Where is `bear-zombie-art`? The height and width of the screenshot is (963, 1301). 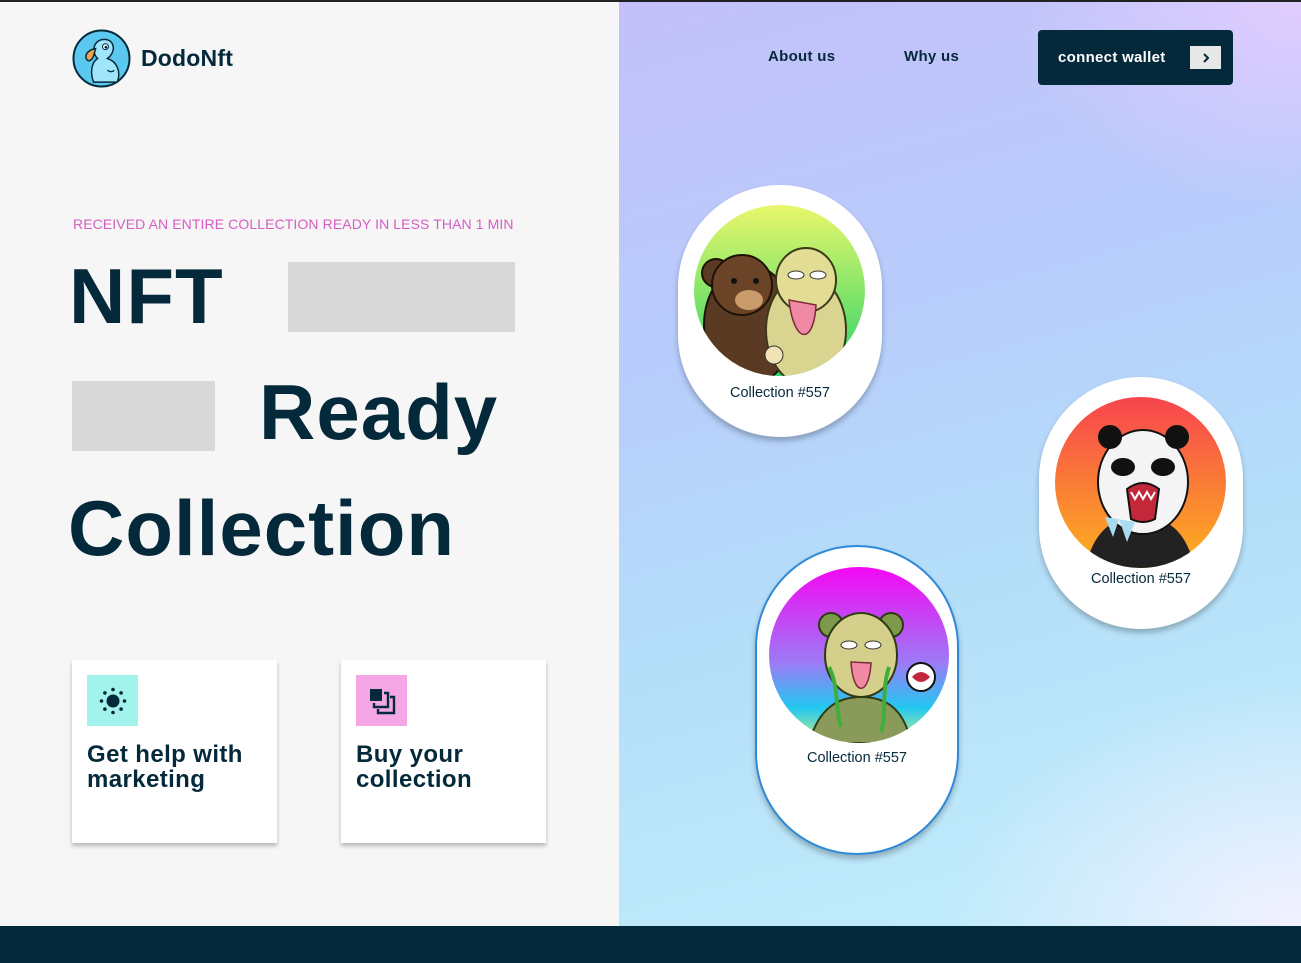 bear-zombie-art is located at coordinates (779, 290).